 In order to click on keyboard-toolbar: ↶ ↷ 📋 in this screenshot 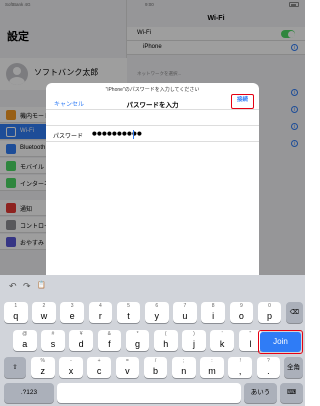, I will do `click(152, 286)`.